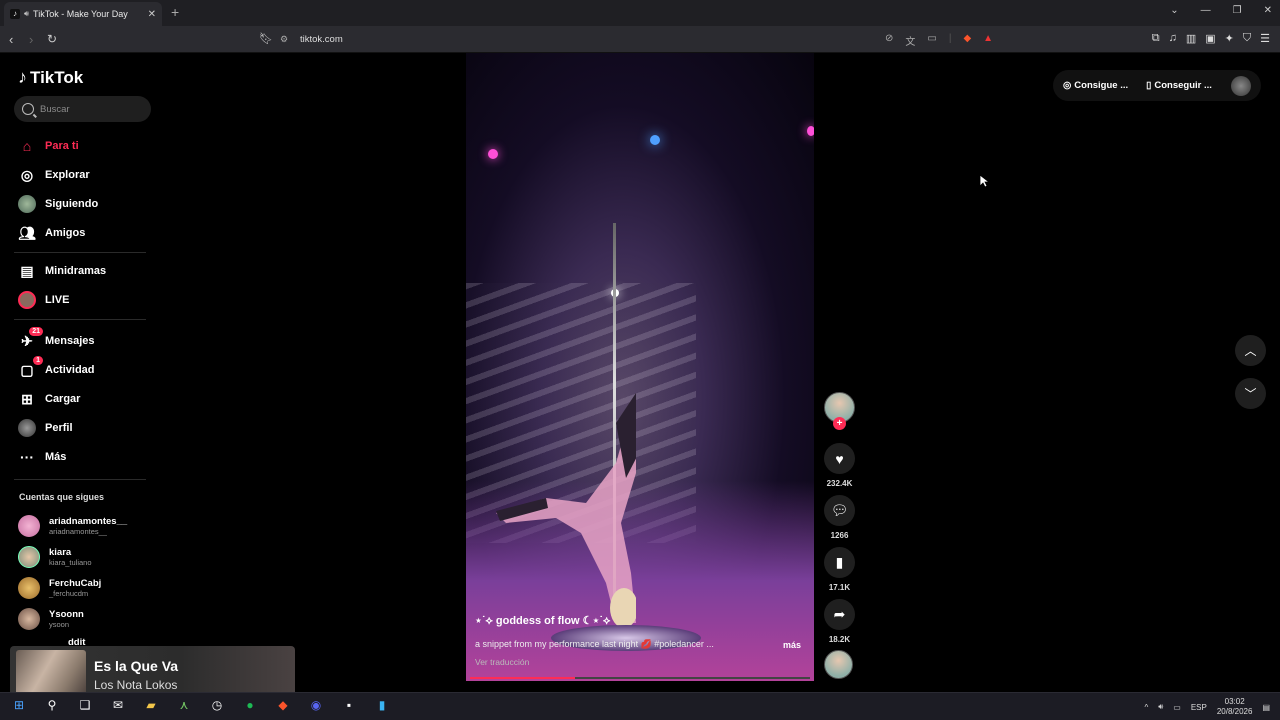  I want to click on share-icon: ➦, so click(839, 614).